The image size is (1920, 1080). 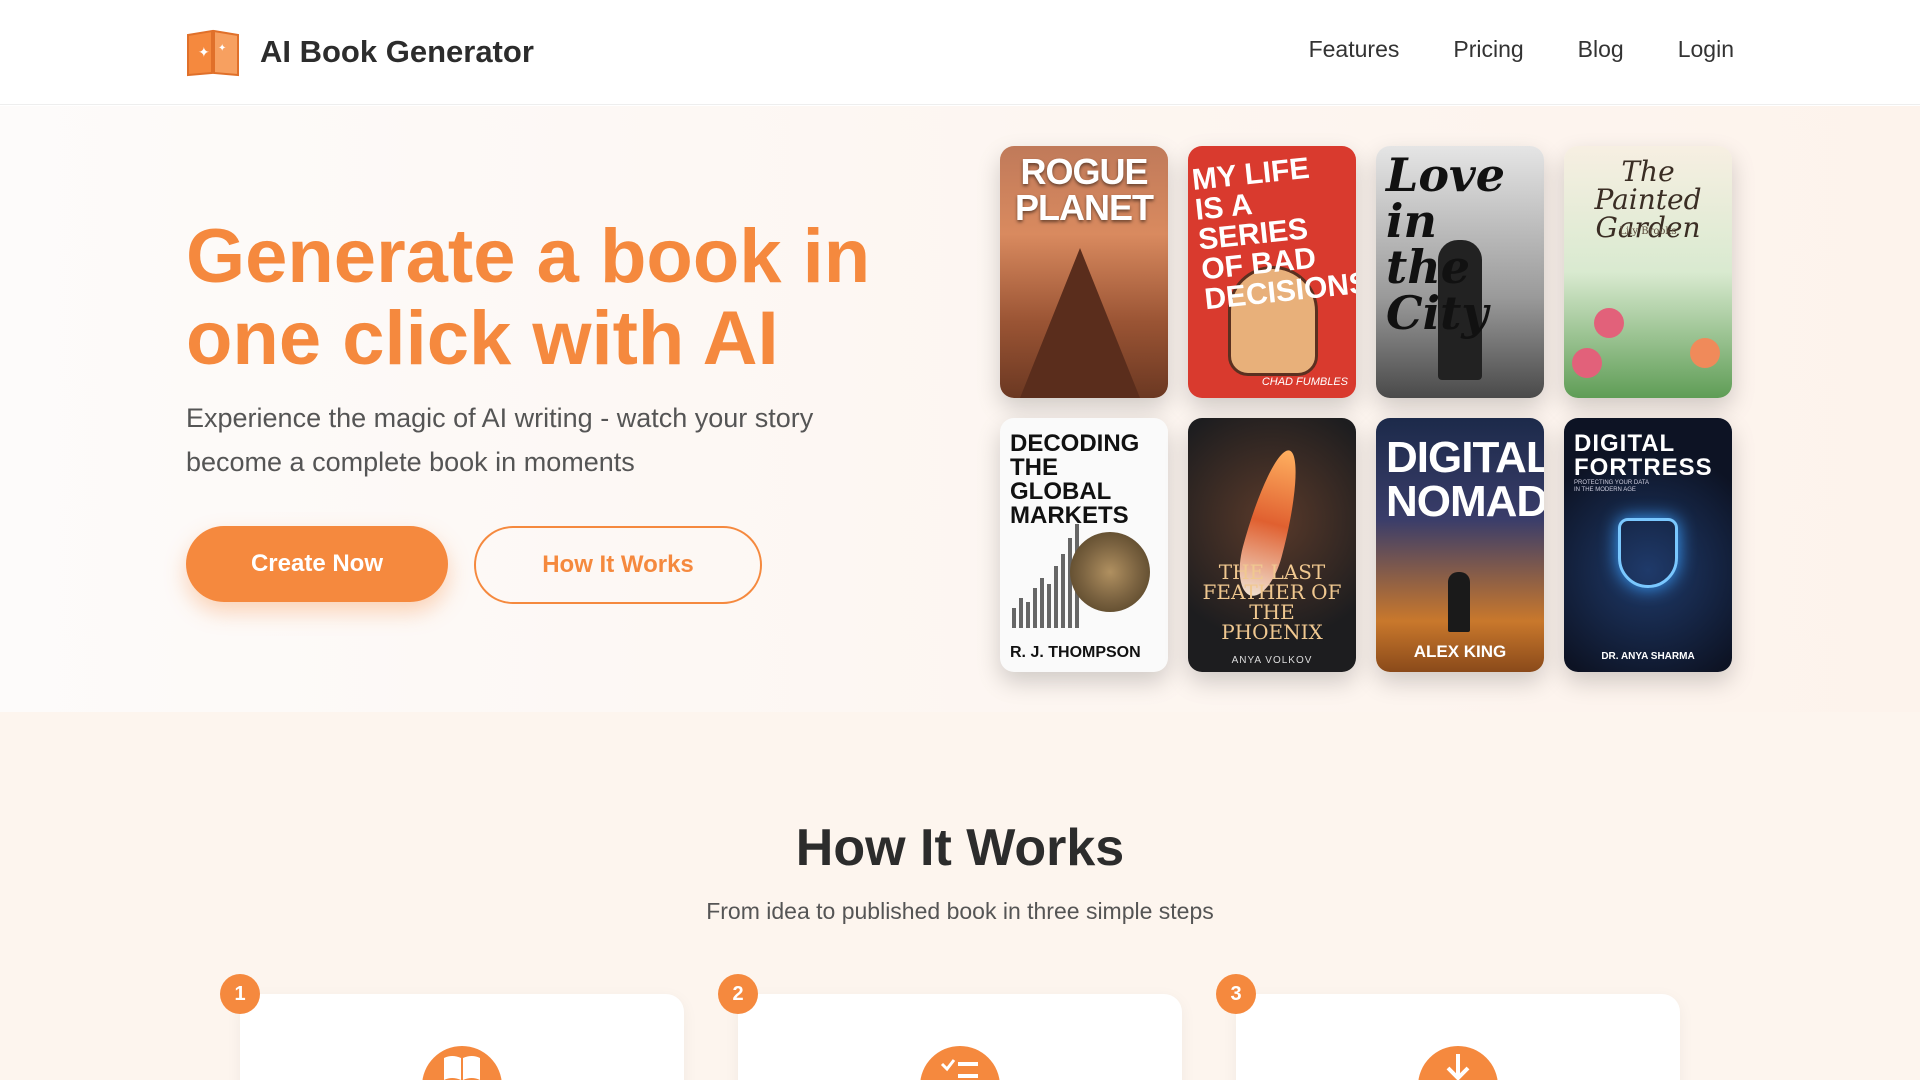 I want to click on mountain-illustration, so click(x=1080, y=323).